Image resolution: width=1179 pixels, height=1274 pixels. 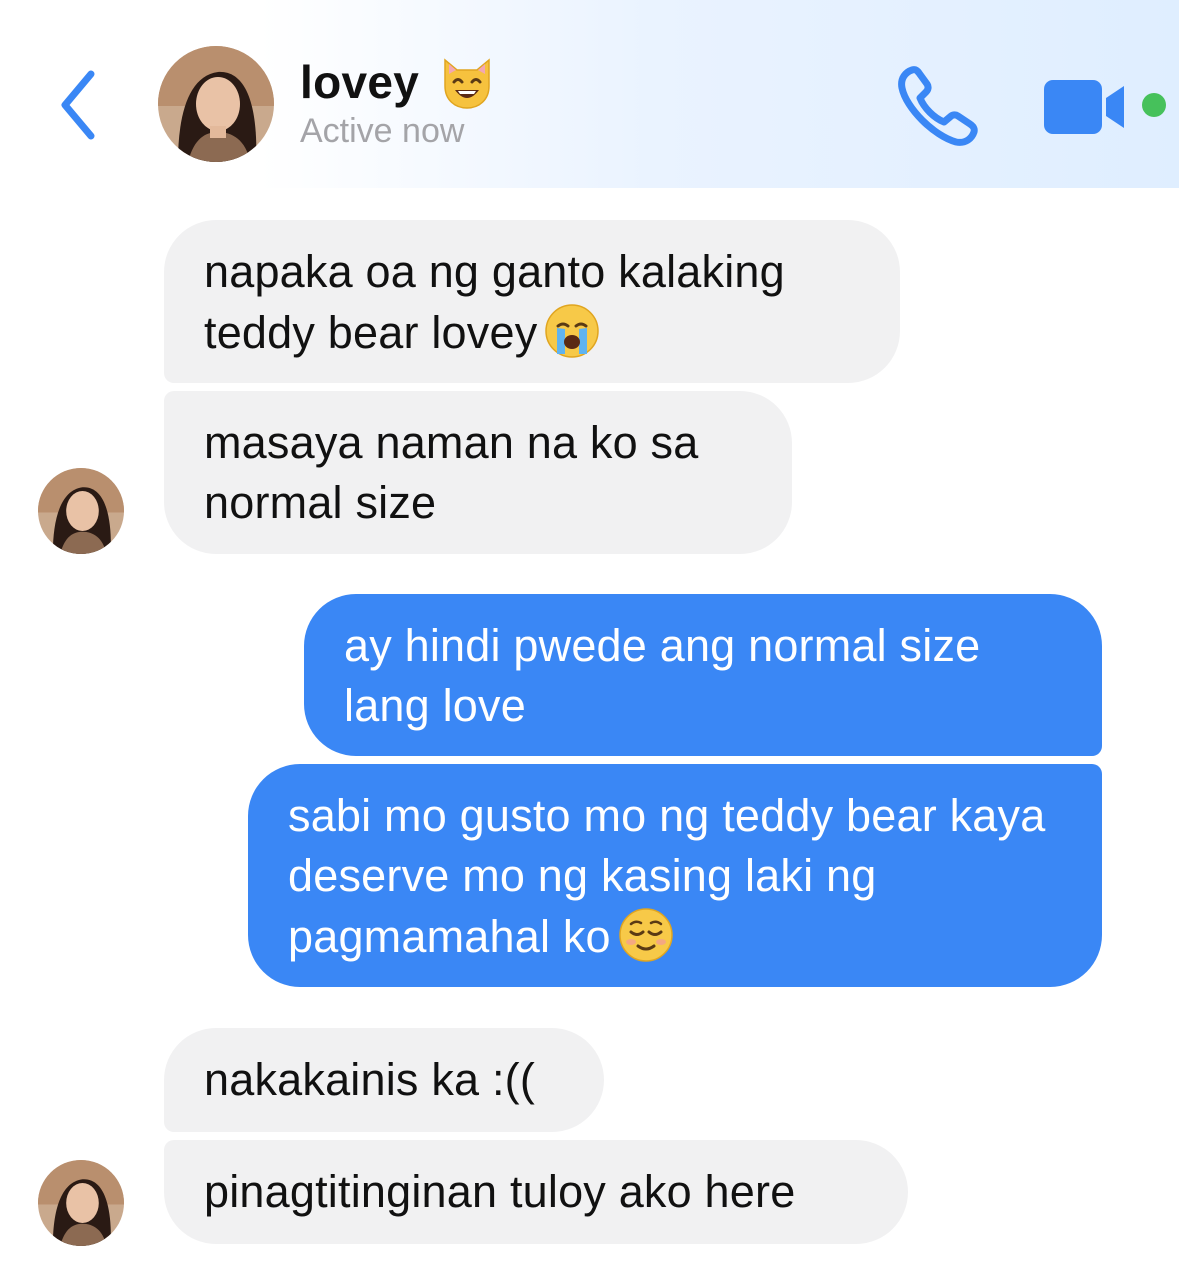 I want to click on contact-status: Active now, so click(x=382, y=131).